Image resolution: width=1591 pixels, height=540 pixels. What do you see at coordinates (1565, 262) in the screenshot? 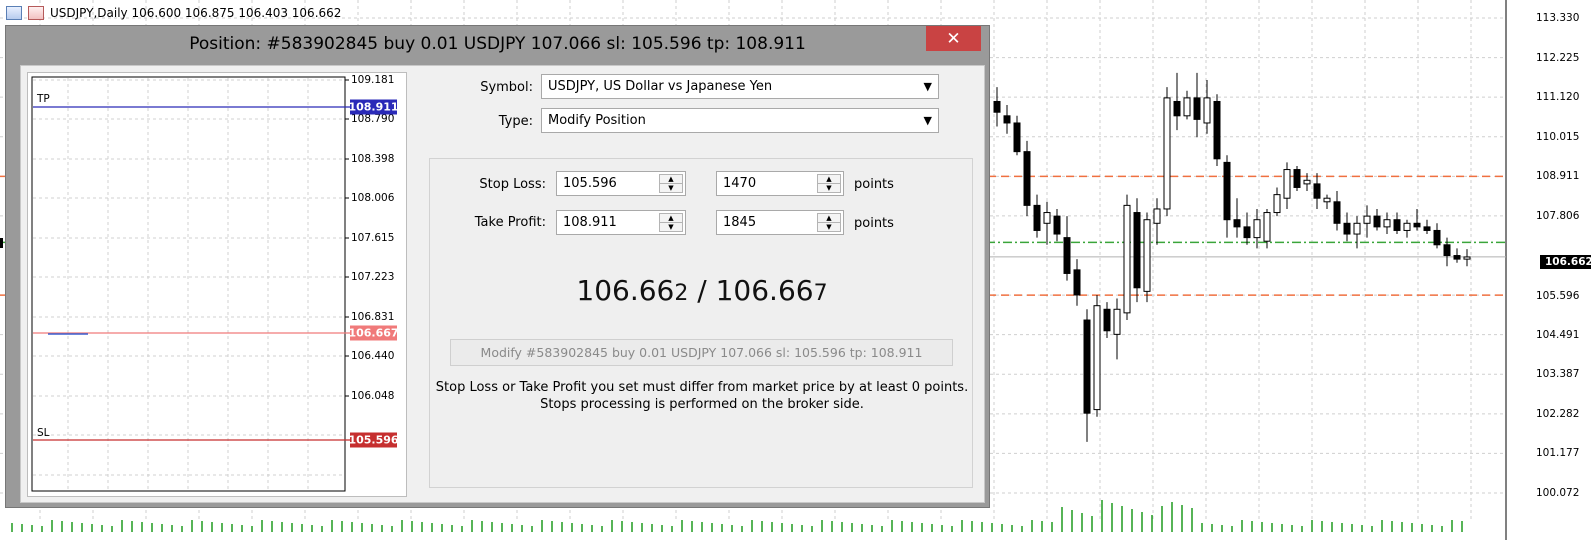
I see `current-price-badge: 106.662` at bounding box center [1565, 262].